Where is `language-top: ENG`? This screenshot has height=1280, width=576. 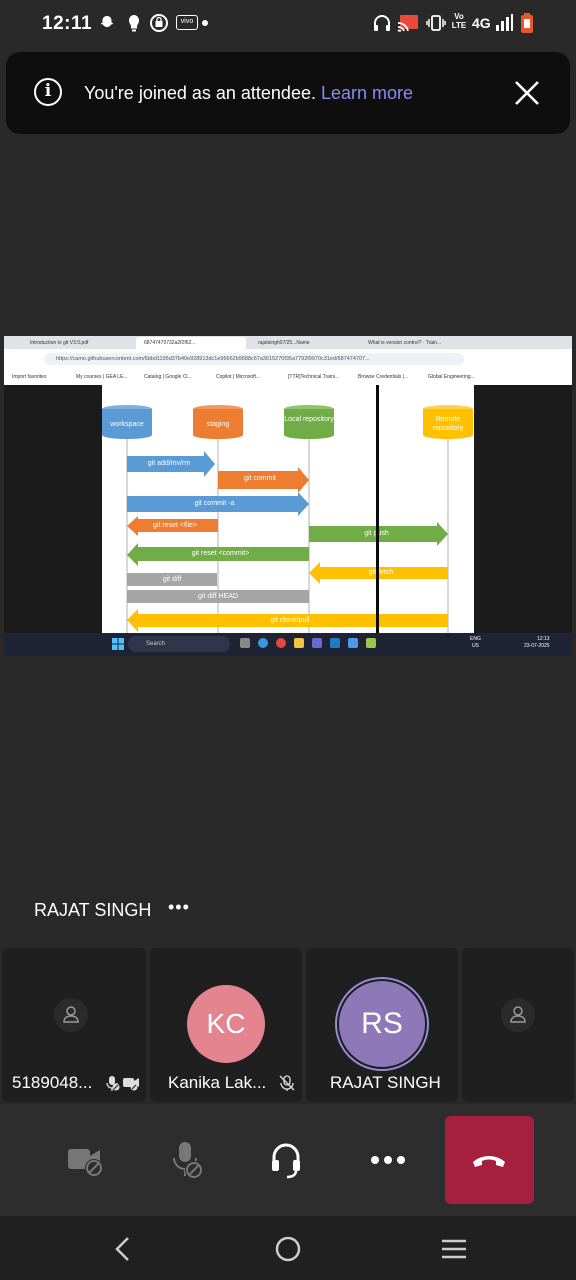
language-top: ENG is located at coordinates (475, 639).